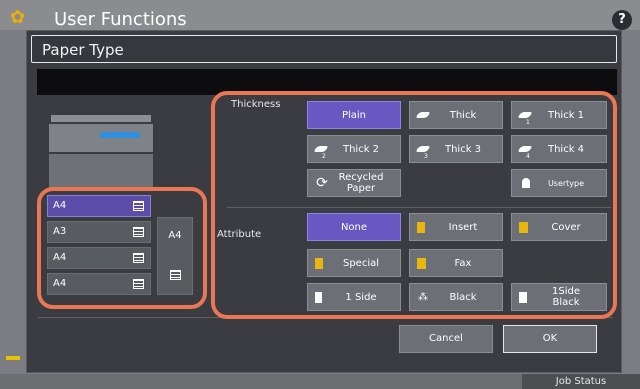  What do you see at coordinates (523, 297) in the screenshot?
I see `one-side-black-icon` at bounding box center [523, 297].